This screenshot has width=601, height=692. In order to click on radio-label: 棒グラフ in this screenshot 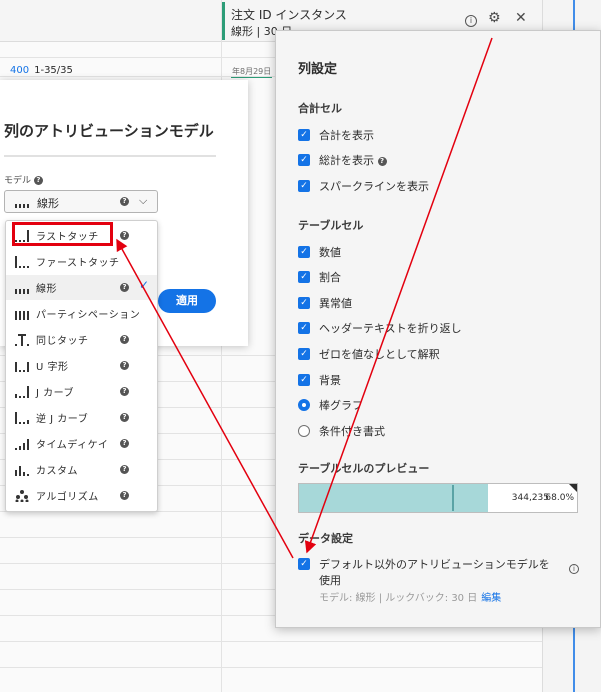, I will do `click(341, 405)`.